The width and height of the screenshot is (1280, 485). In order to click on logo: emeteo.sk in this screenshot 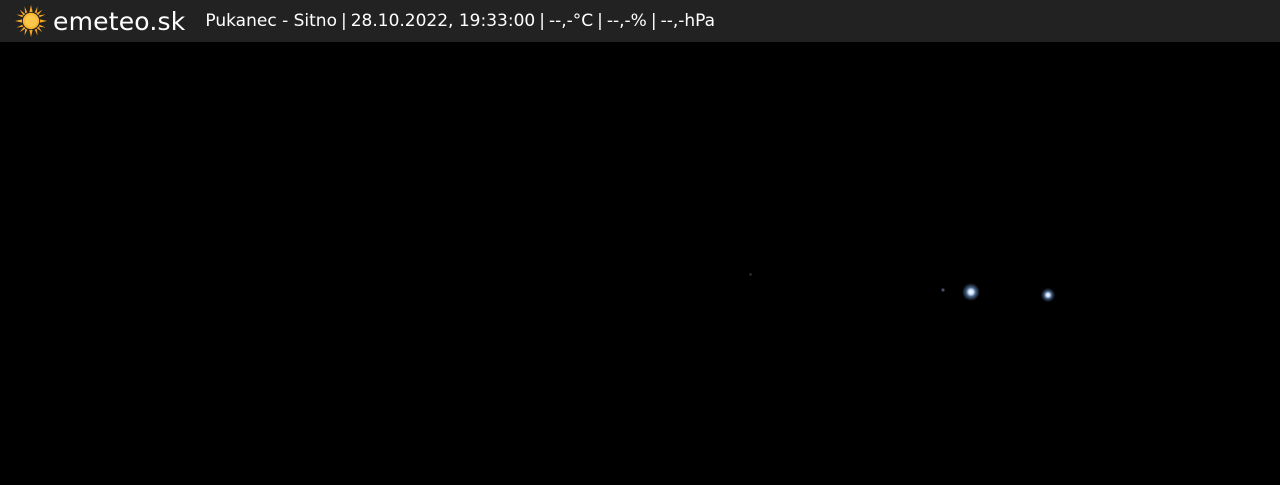, I will do `click(99, 21)`.